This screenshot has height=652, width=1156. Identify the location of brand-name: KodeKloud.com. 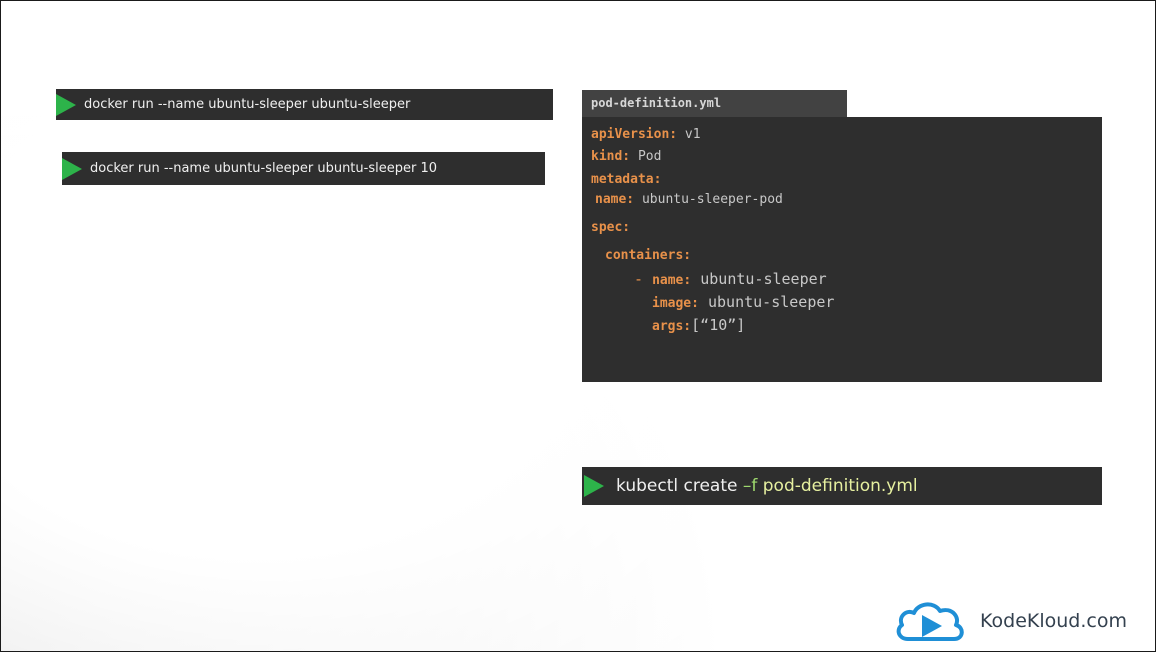
(1053, 621).